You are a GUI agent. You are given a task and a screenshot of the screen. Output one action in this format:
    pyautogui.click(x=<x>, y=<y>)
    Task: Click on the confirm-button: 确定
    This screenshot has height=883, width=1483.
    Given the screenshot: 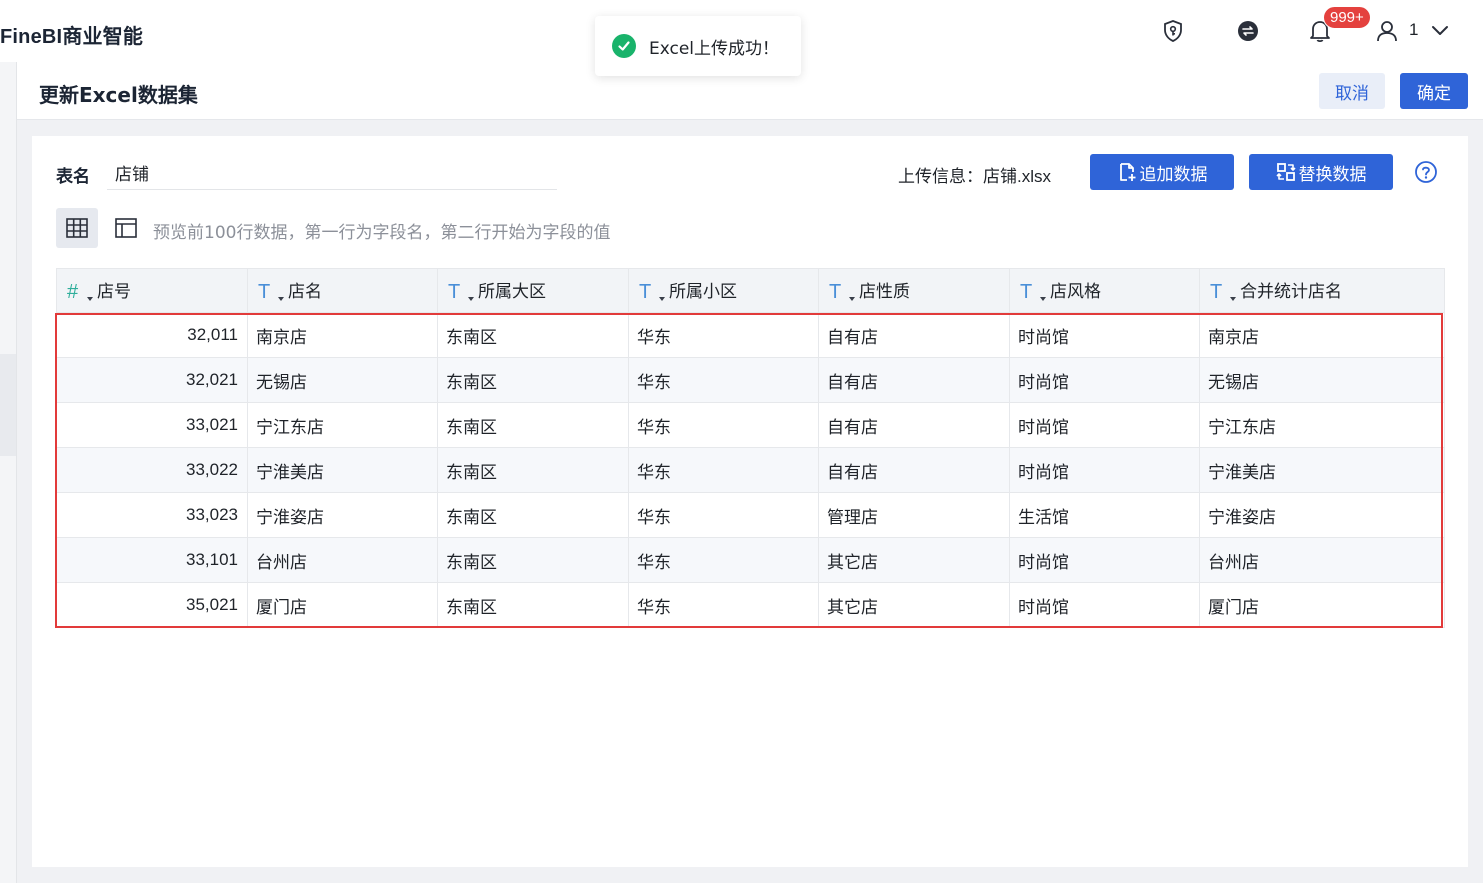 What is the action you would take?
    pyautogui.click(x=1434, y=91)
    